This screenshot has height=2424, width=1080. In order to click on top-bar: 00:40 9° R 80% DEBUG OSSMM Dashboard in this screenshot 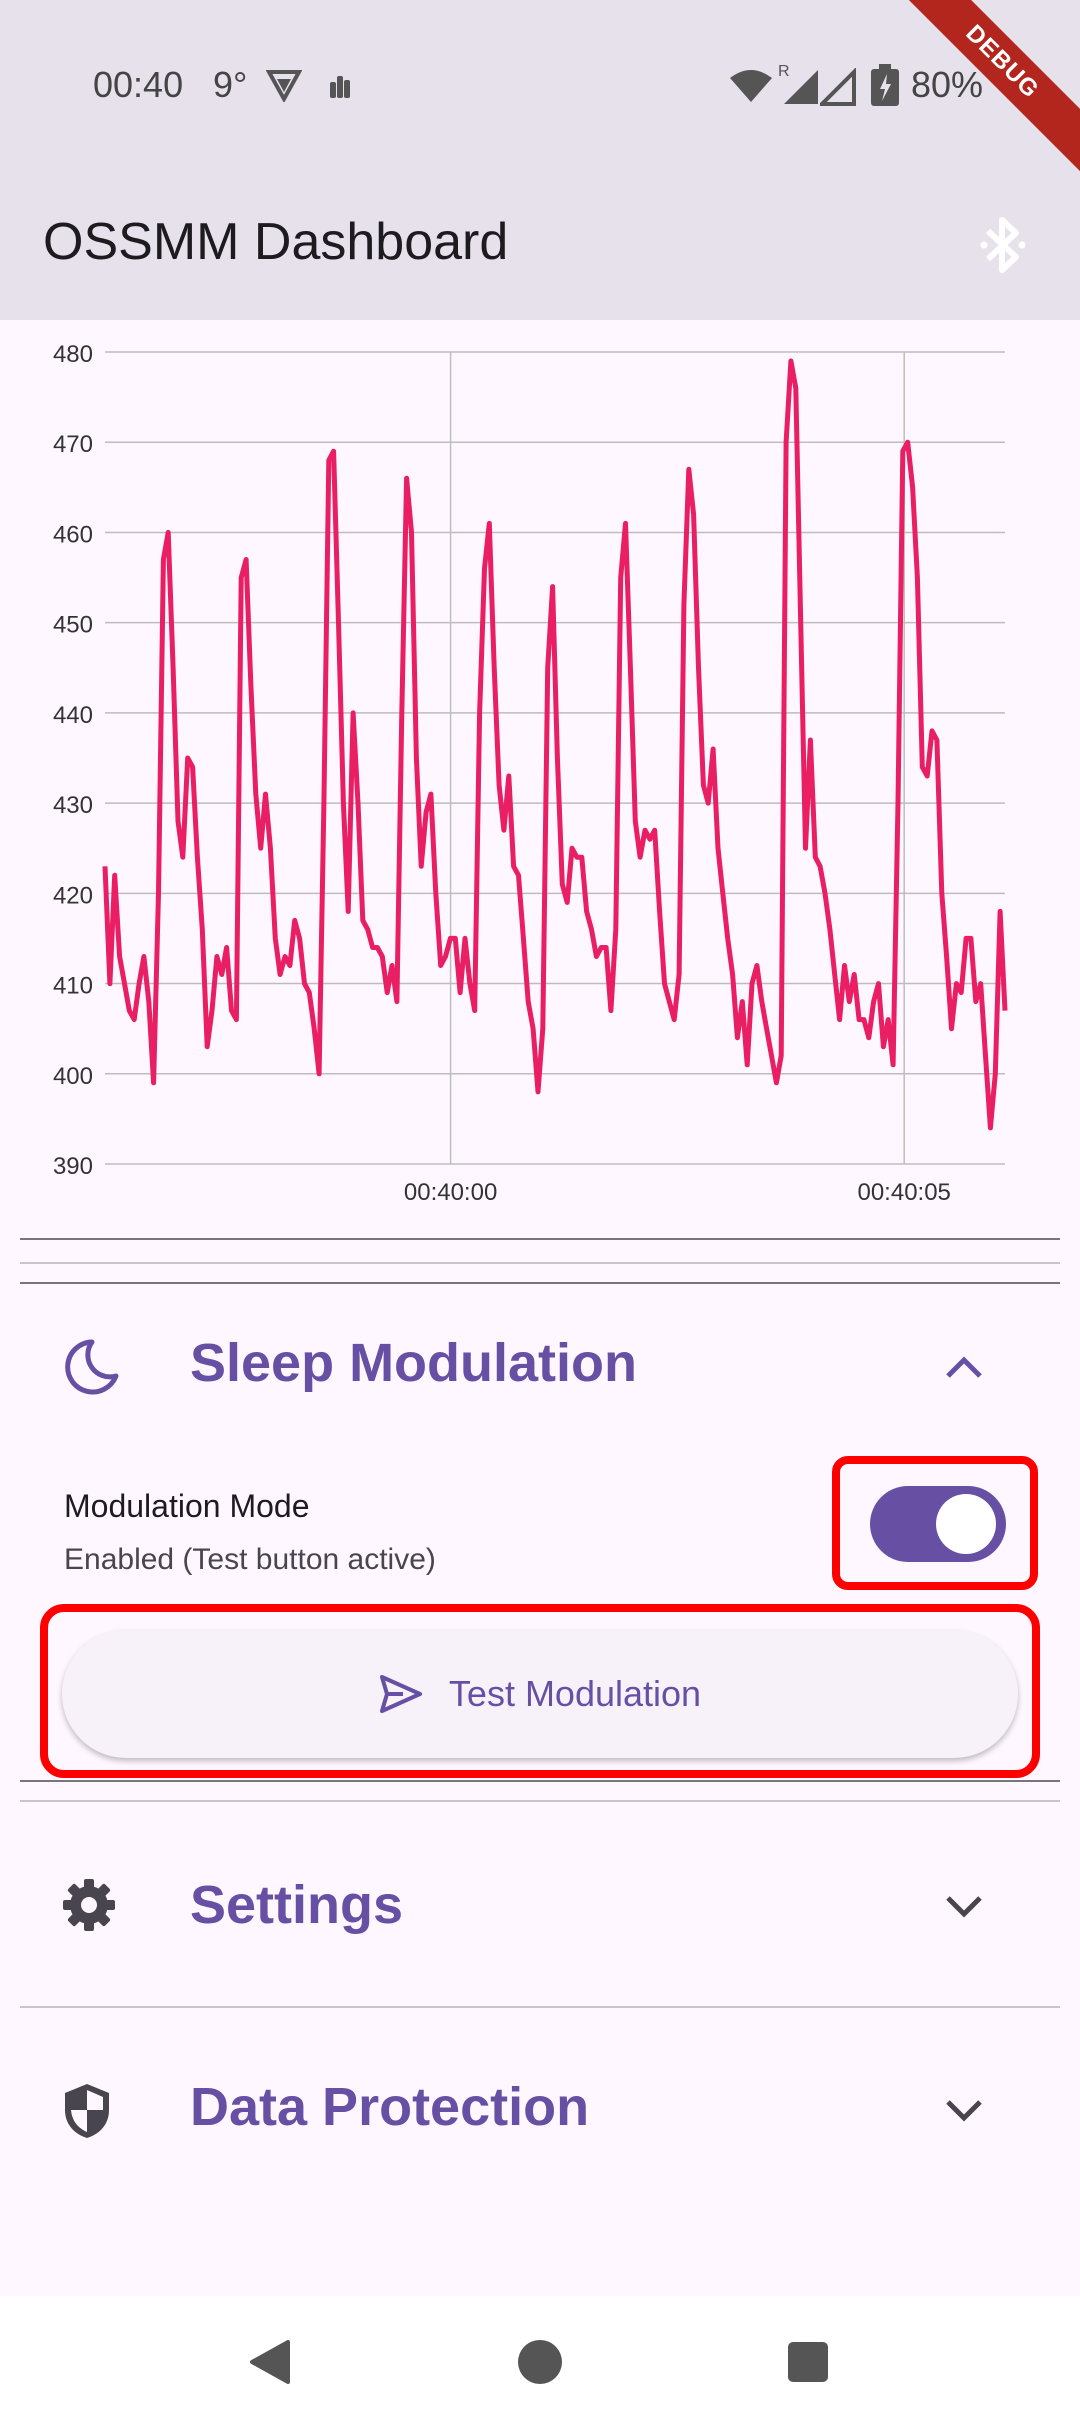, I will do `click(540, 160)`.